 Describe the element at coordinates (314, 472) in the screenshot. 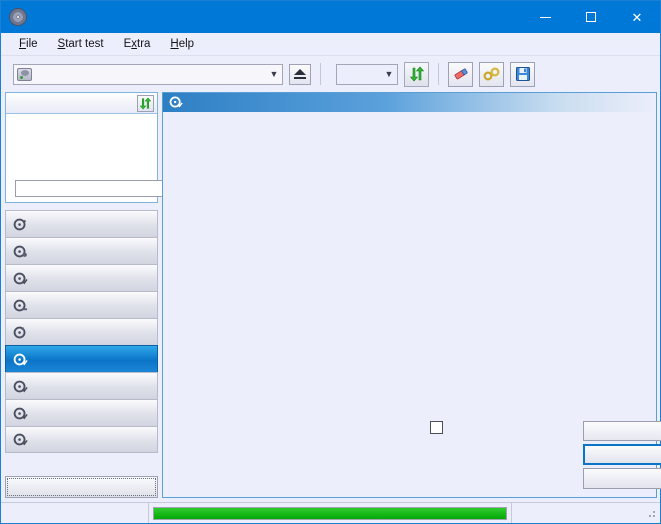

I see `stats-row-total` at that location.